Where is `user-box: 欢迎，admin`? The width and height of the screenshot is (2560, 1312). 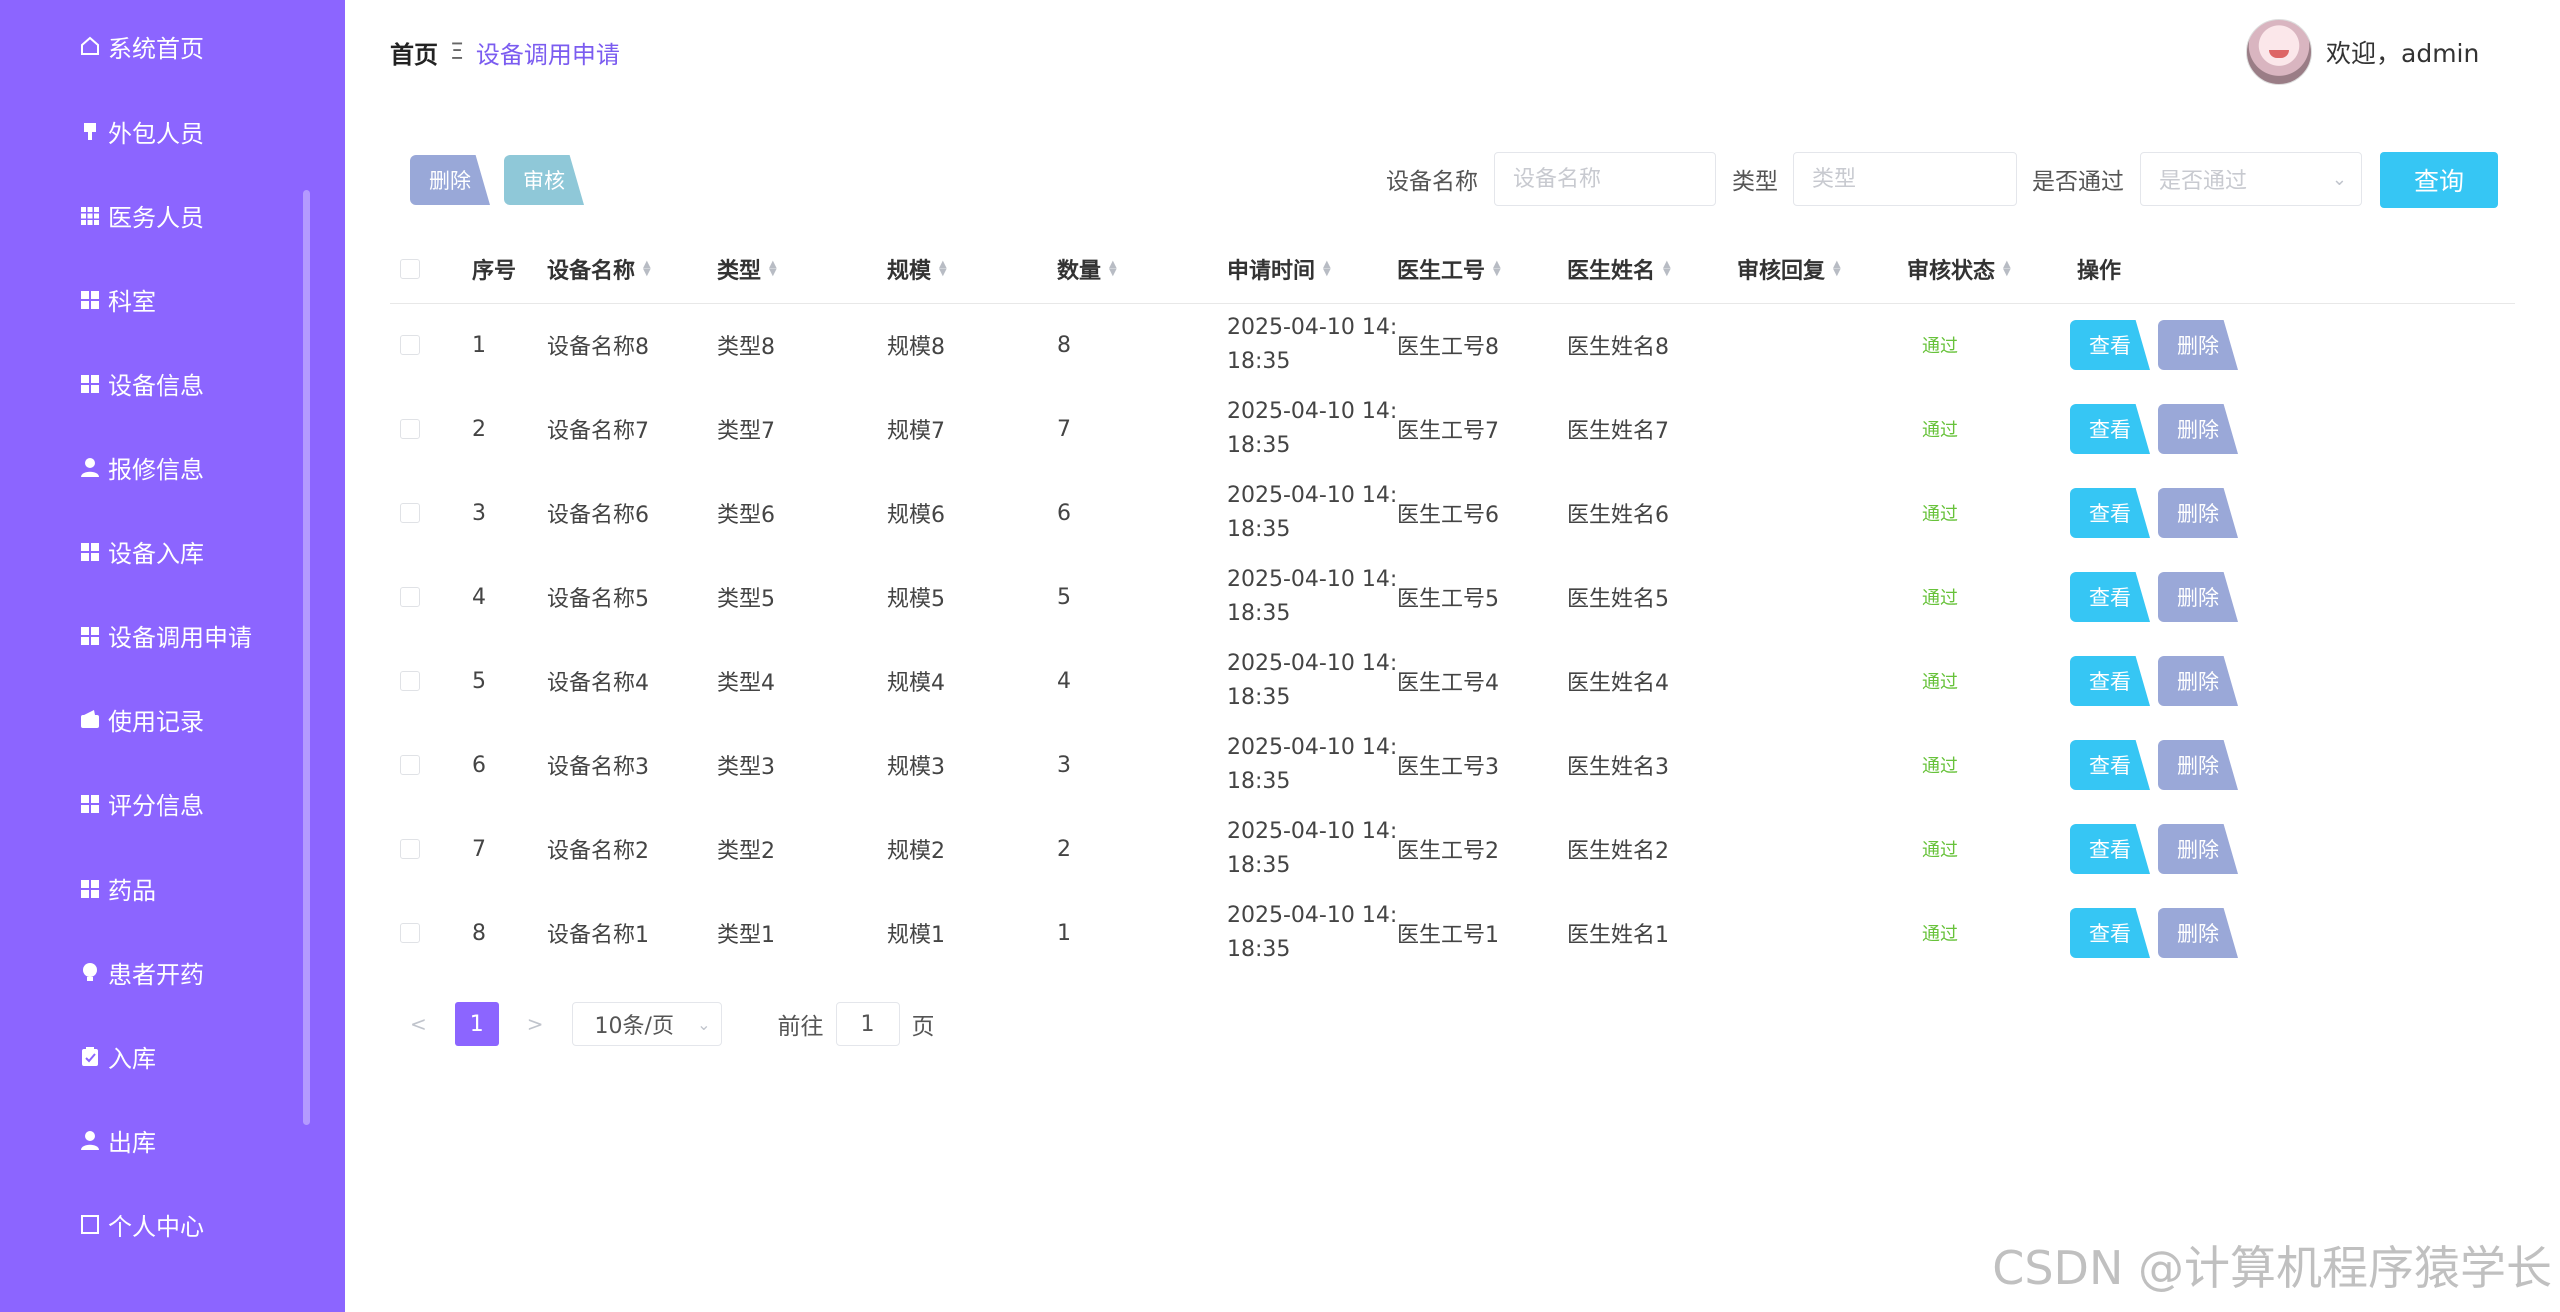
user-box: 欢迎，admin is located at coordinates (2362, 52).